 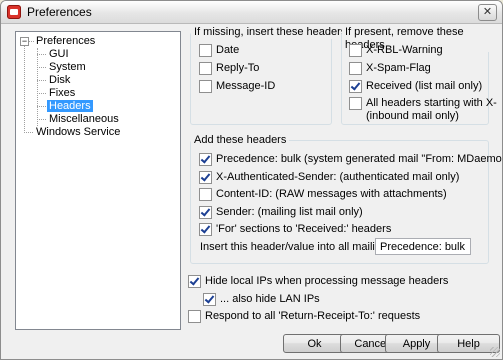 I want to click on tree-item-preferences: Preferences, so click(x=65, y=41).